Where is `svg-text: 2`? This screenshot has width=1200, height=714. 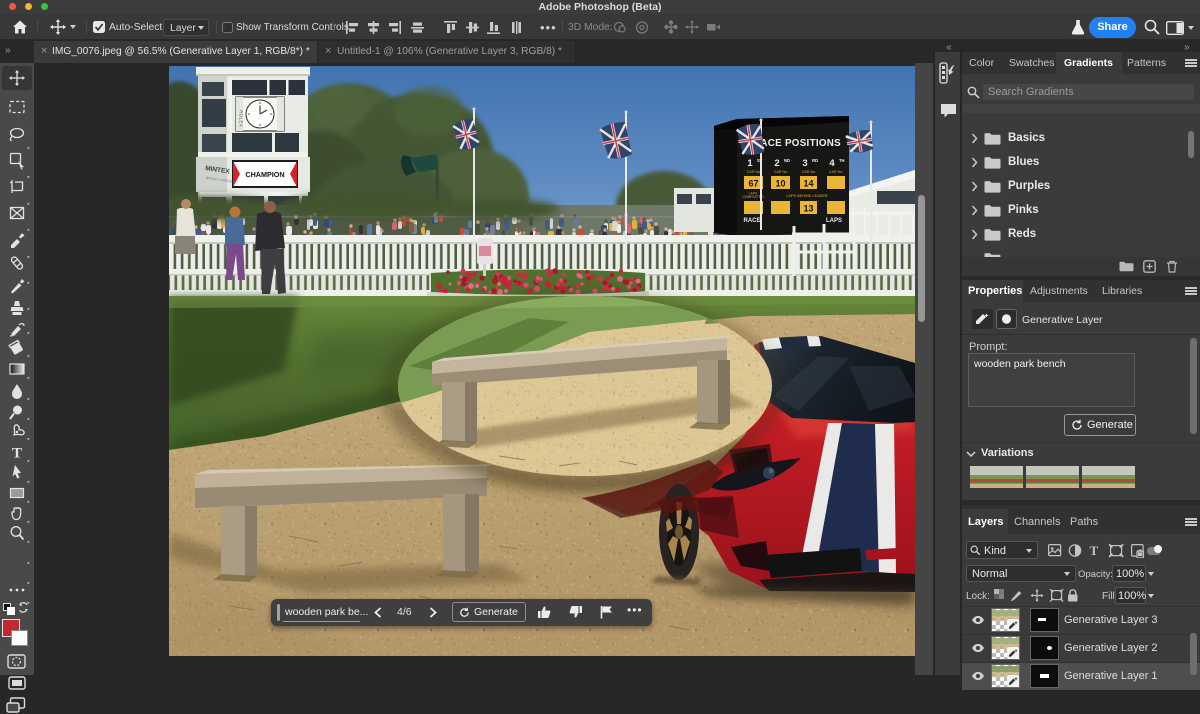
svg-text: 2 is located at coordinates (776, 163).